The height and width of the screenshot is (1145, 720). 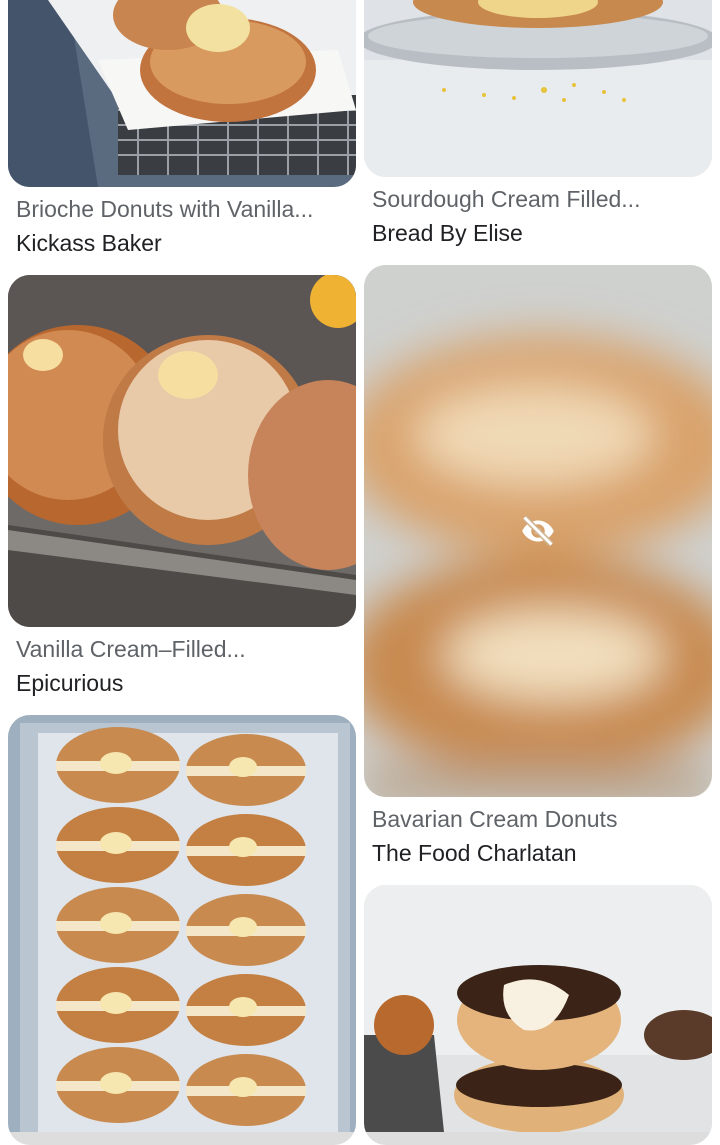 I want to click on result-source: The Food Charlatan, so click(x=540, y=853).